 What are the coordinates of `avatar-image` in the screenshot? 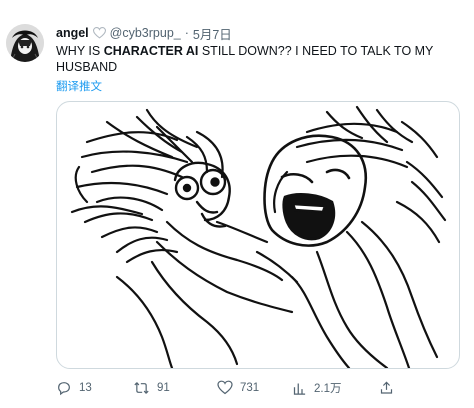 It's located at (25, 43).